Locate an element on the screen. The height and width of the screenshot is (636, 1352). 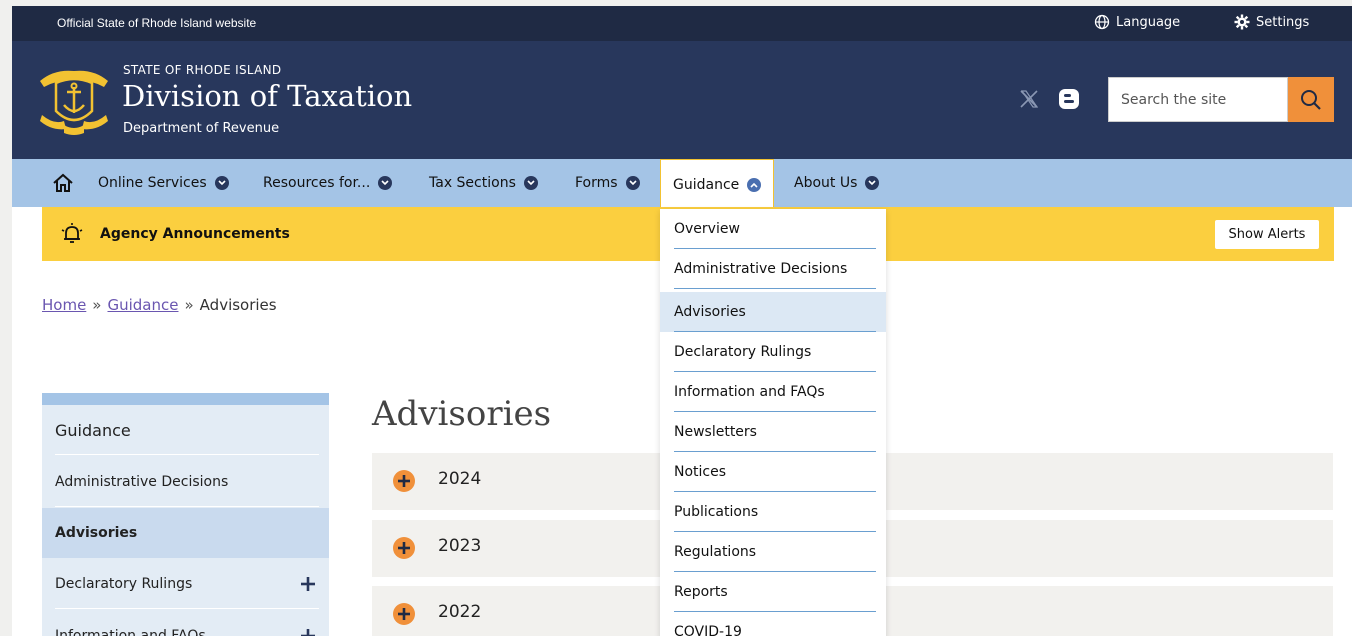
sidebar-item-label: Administrative Decisions is located at coordinates (142, 482).